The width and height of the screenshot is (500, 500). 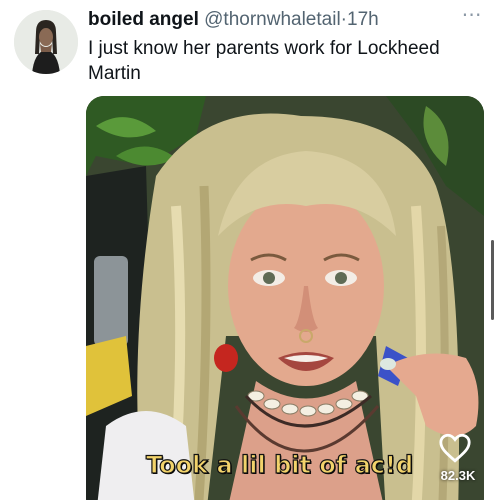 I want to click on video-caption: Took a lil bit of ac!d, so click(x=279, y=464).